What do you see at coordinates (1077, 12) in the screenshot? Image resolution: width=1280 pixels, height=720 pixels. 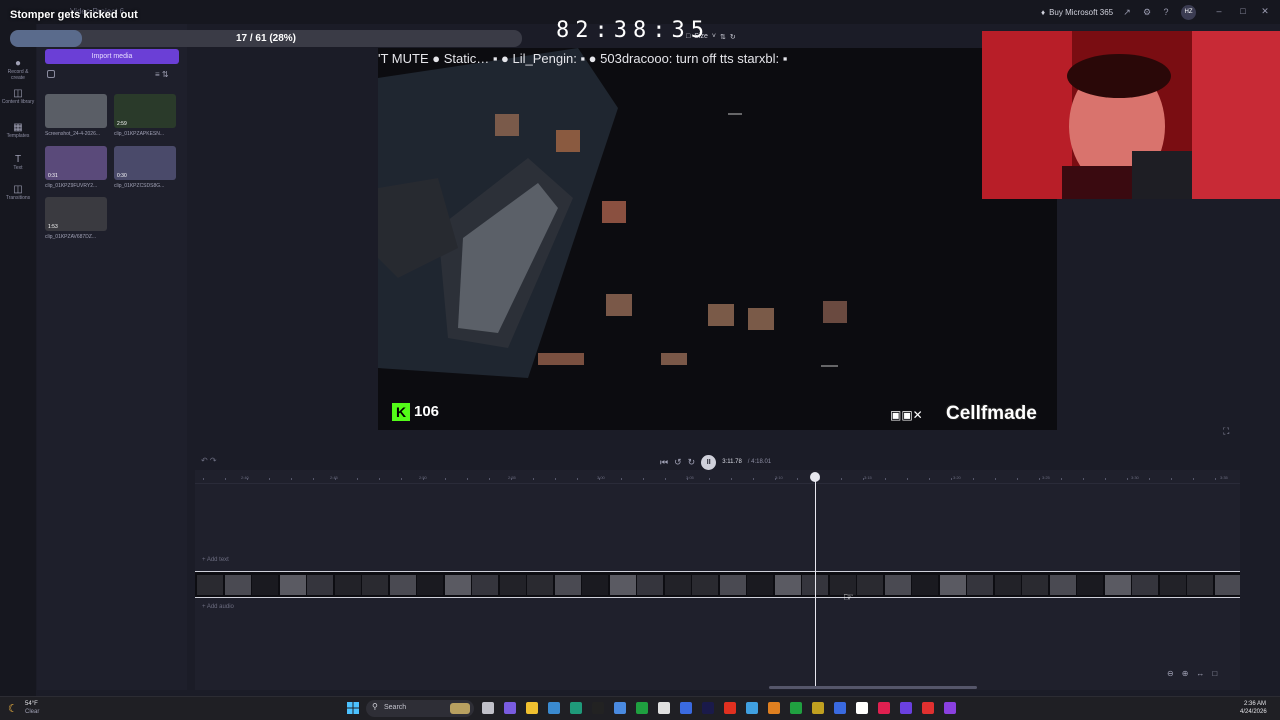 I see `buy-microsoft-button: ♦ Buy Microsoft 365` at bounding box center [1077, 12].